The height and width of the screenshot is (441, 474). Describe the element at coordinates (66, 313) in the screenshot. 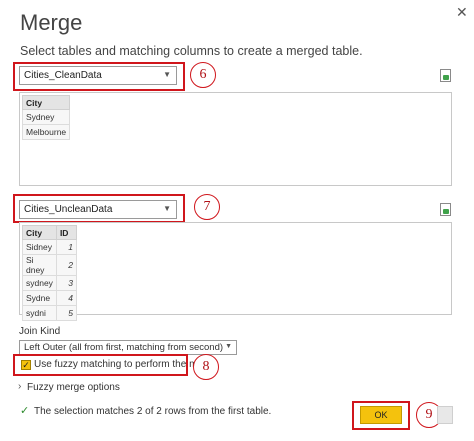

I see `table-cell: 5` at that location.